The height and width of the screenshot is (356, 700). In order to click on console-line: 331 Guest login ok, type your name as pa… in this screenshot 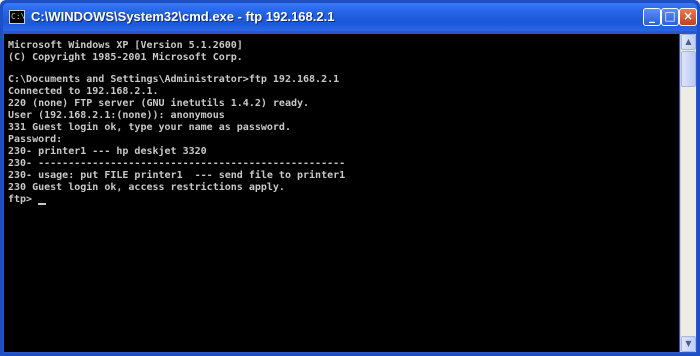, I will do `click(149, 127)`.